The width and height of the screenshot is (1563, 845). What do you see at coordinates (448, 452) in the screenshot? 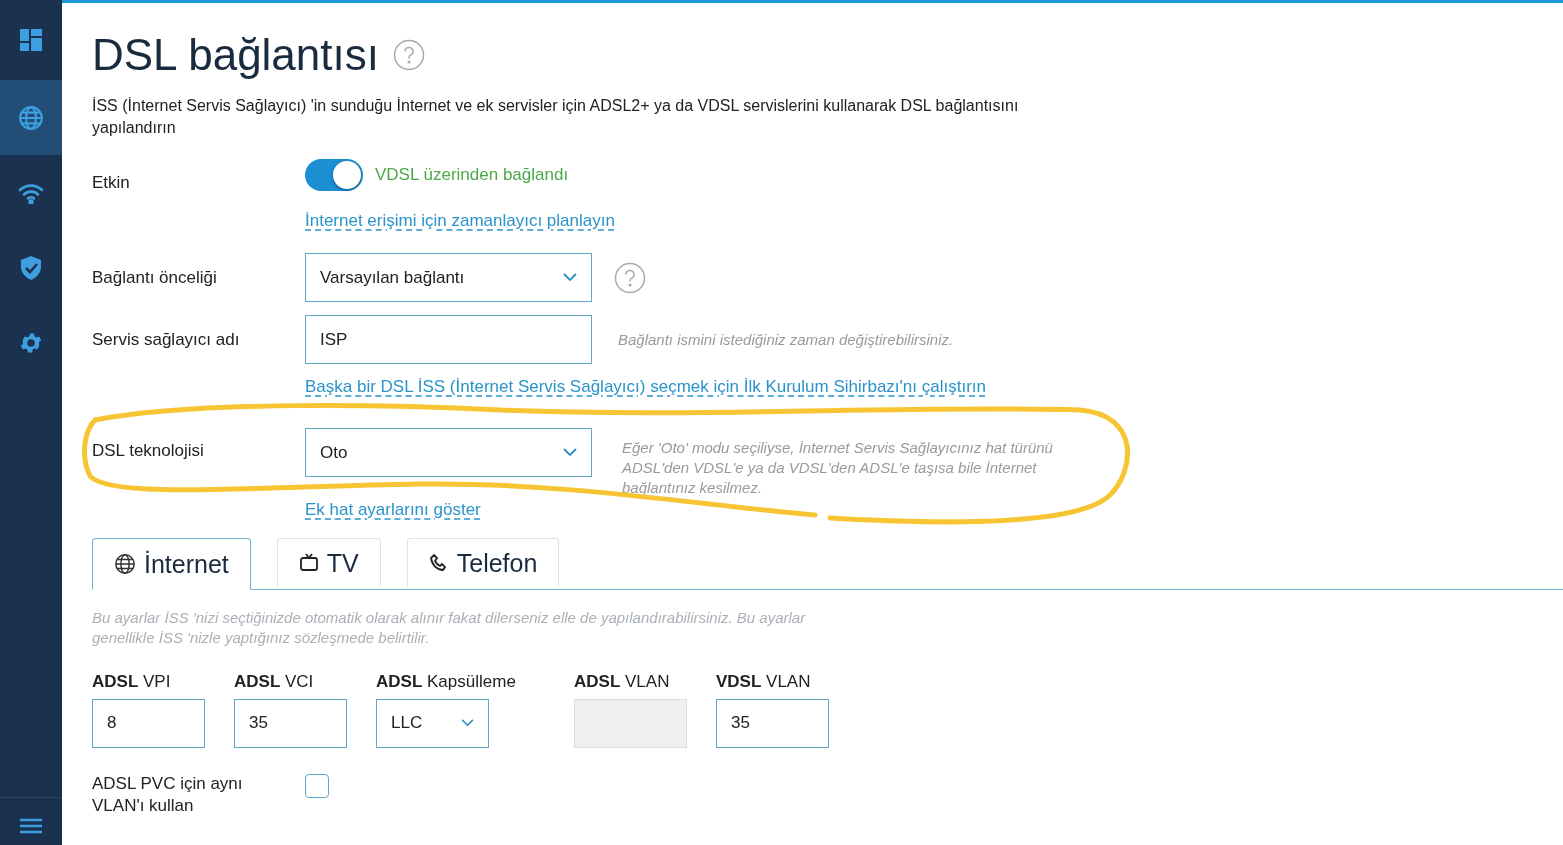
I see `dsl-technology-dropdown: Oto` at bounding box center [448, 452].